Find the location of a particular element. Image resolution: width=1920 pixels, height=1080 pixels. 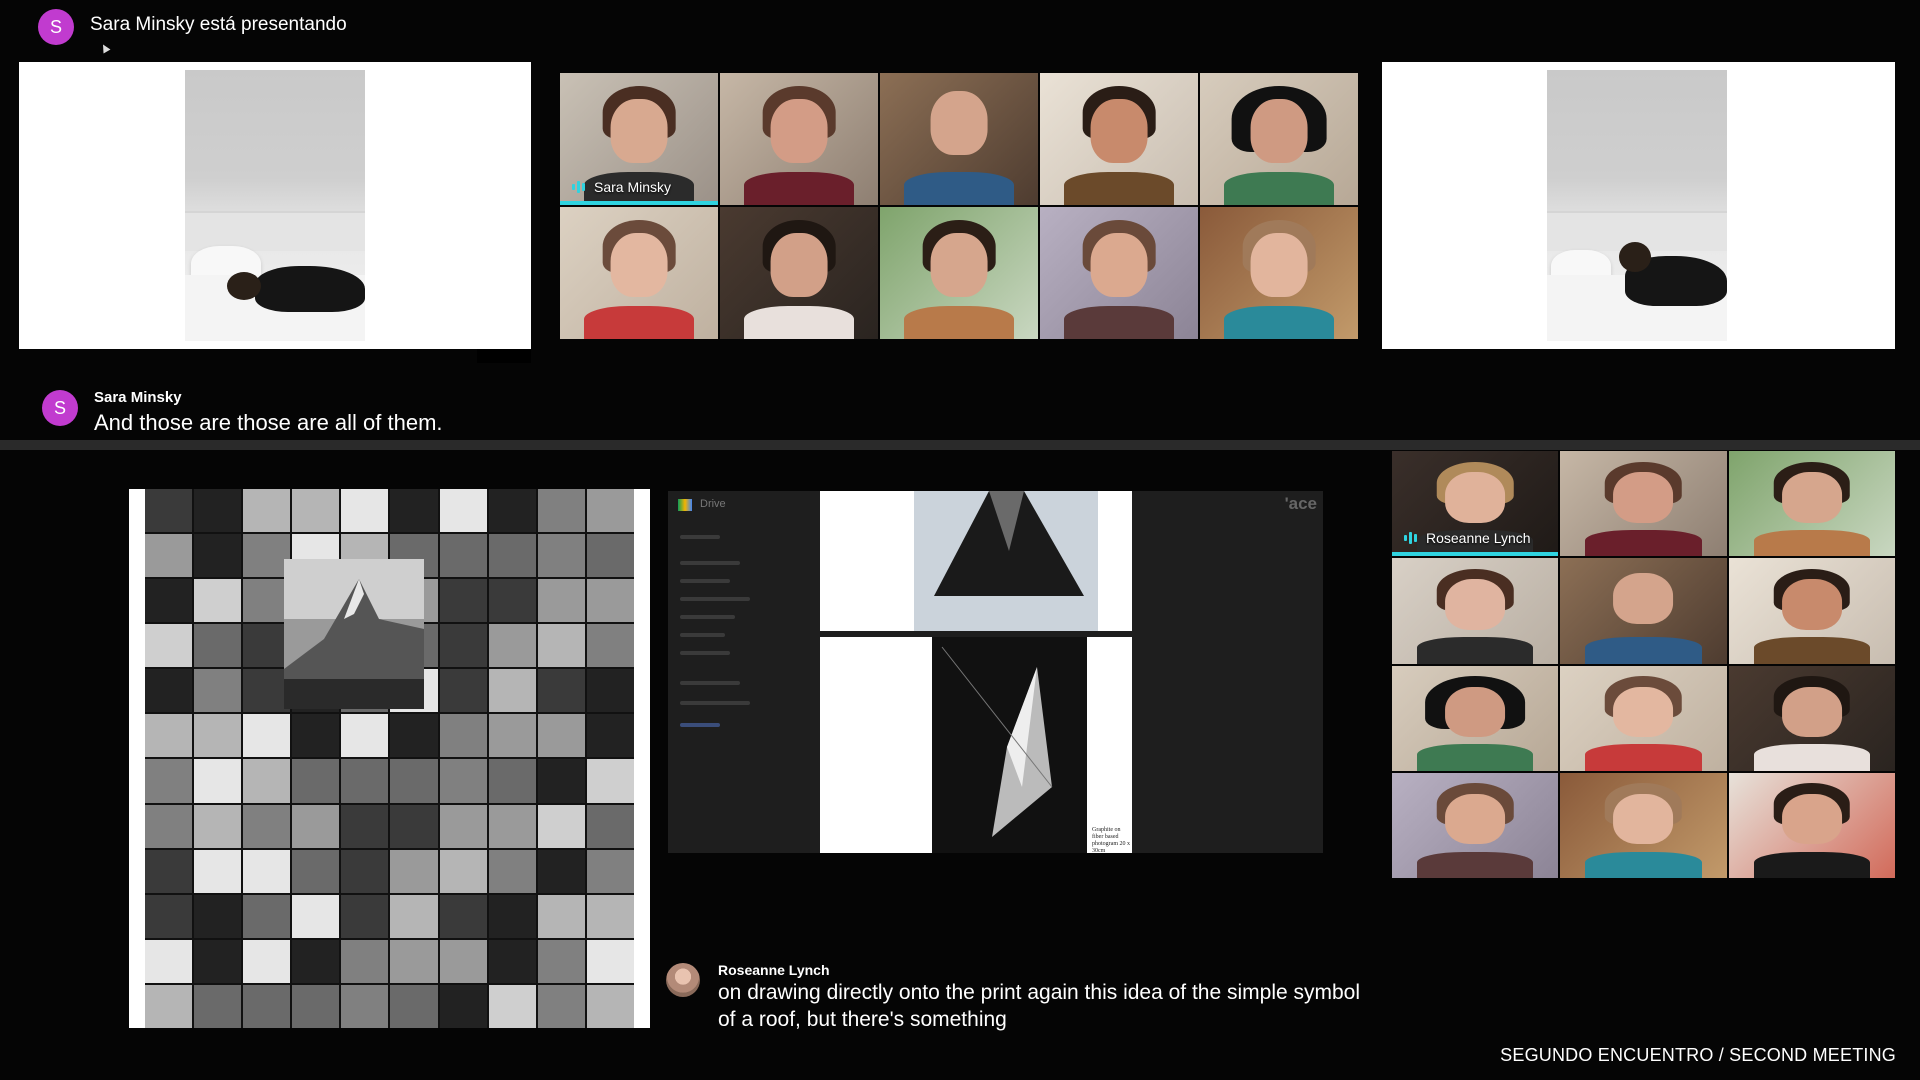

presenting-label: Sara Minsky está presentando is located at coordinates (218, 24).